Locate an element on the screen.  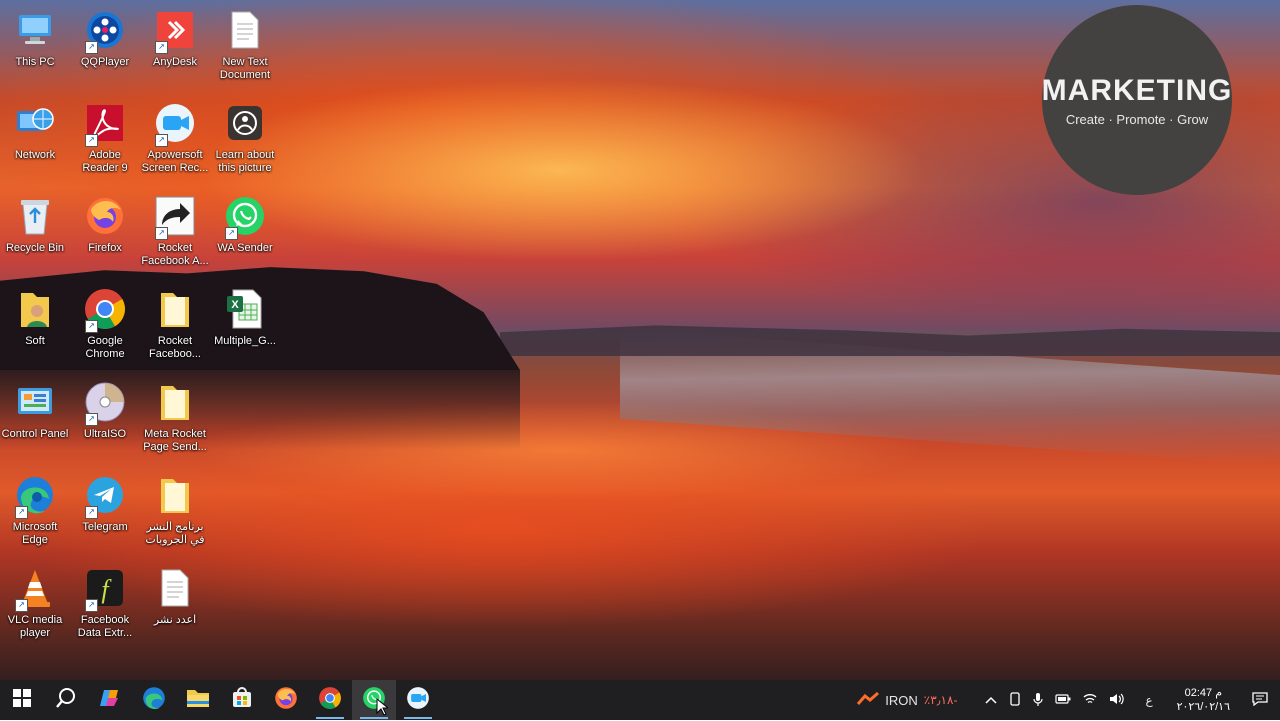
taskbar: IRON ٪٣٫١٨- ع 02:47 م ٢٠٢٦/٠٢/١٦ is located at coordinates (640, 700).